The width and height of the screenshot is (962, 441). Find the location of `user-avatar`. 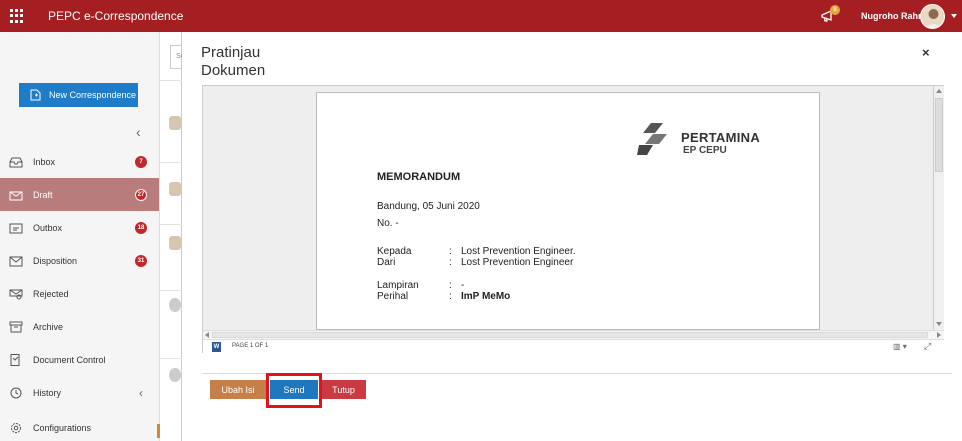

user-avatar is located at coordinates (932, 16).